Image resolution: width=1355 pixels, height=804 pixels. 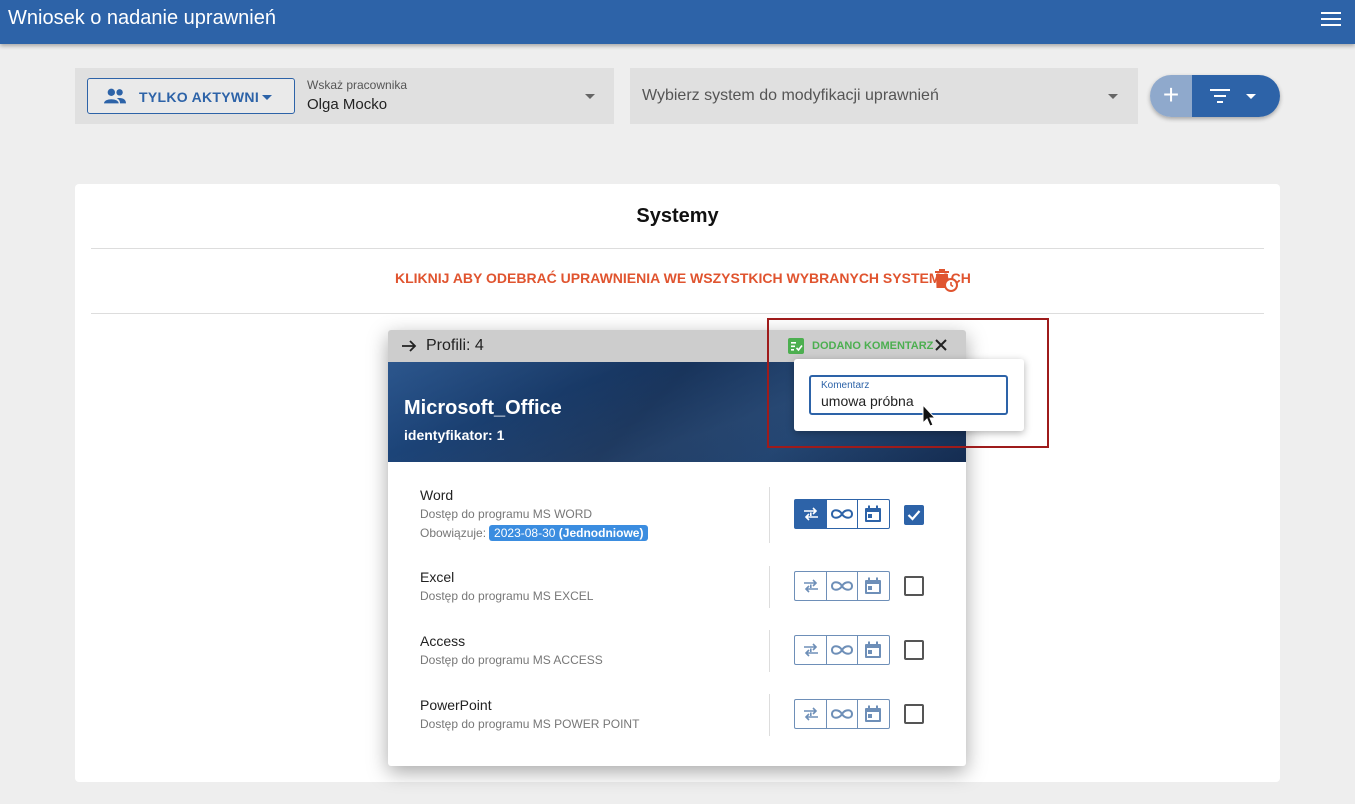 What do you see at coordinates (1113, 96) in the screenshot?
I see `system-dropdown-icon` at bounding box center [1113, 96].